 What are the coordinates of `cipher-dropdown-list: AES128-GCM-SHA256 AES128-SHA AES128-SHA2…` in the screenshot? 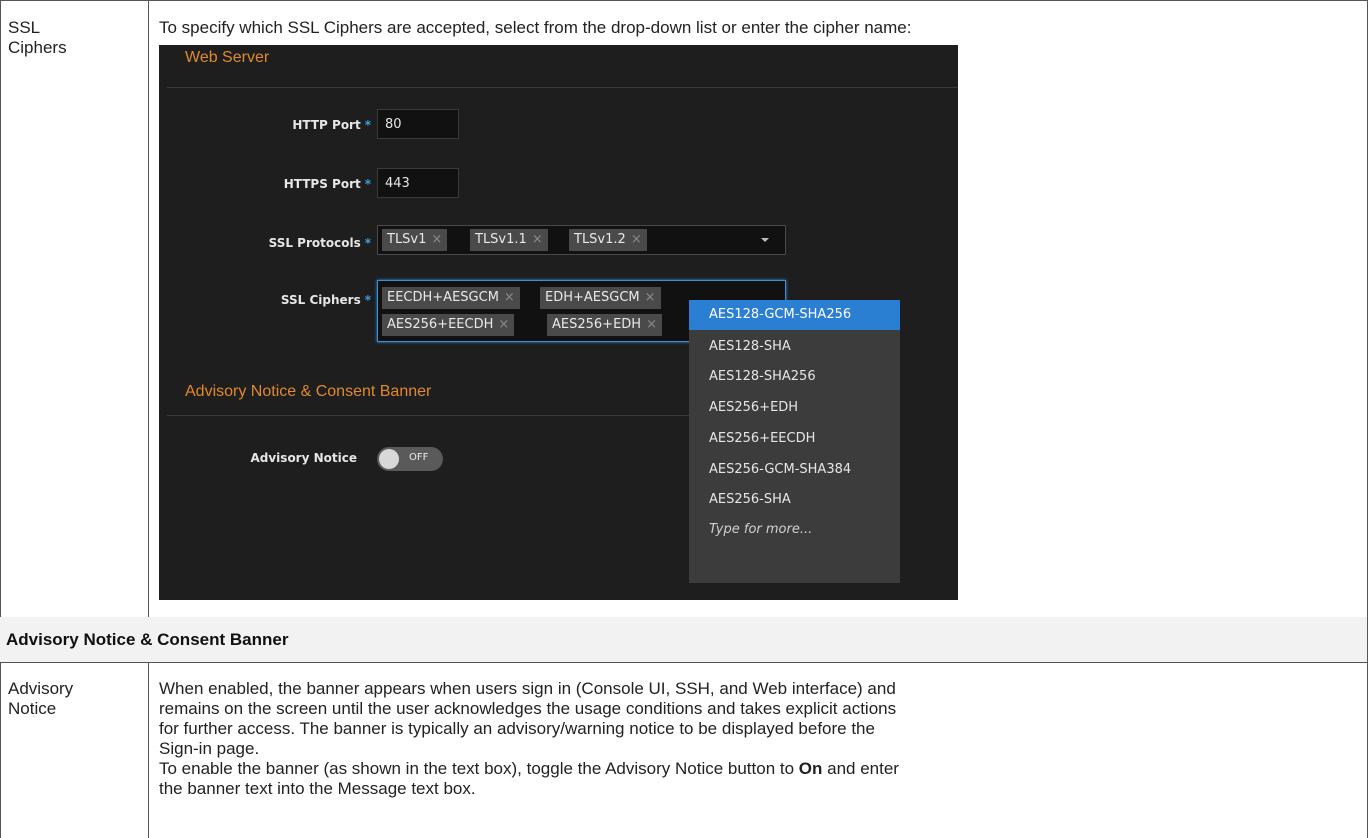 It's located at (794, 441).